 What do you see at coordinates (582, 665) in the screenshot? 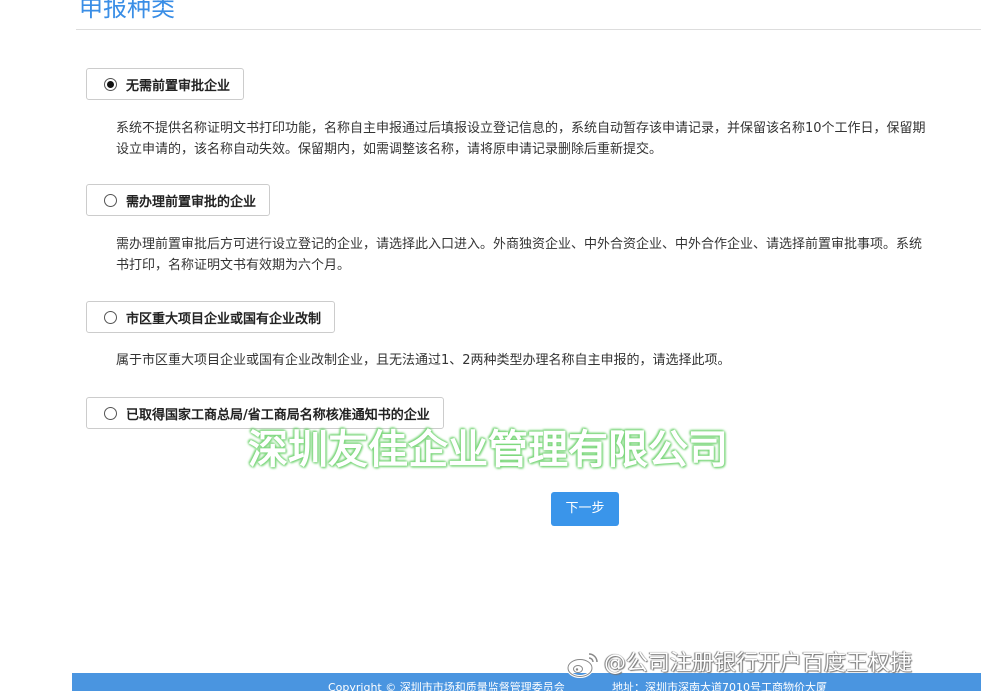
I see `weibo-icon` at bounding box center [582, 665].